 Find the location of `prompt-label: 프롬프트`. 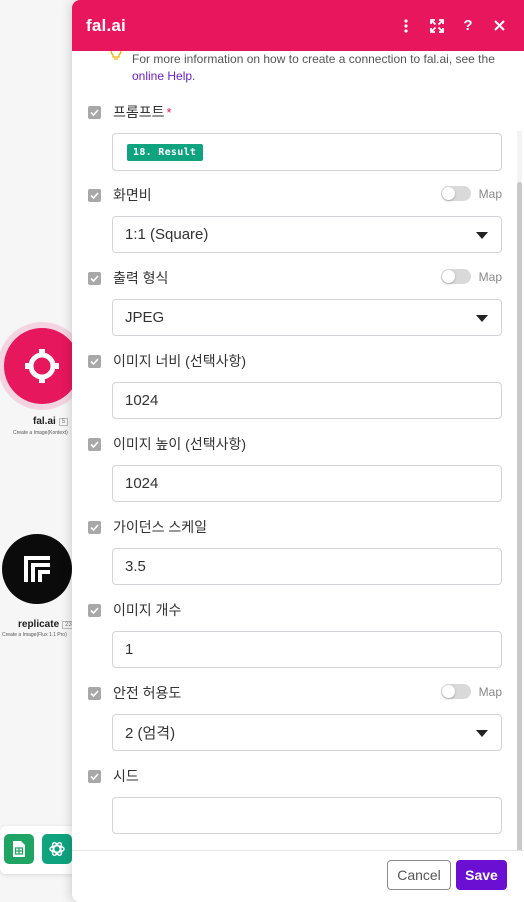

prompt-label: 프롬프트 is located at coordinates (139, 112).